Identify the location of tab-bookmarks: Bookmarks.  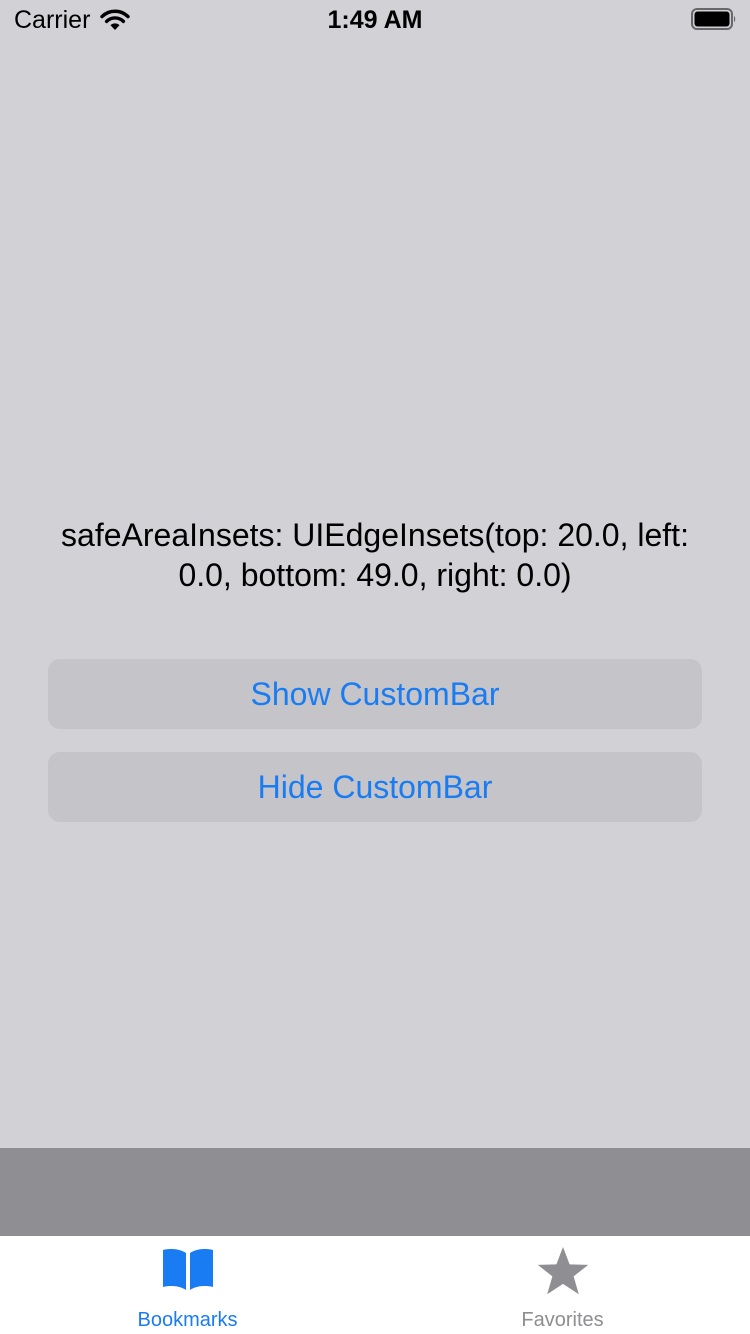
(187, 1285).